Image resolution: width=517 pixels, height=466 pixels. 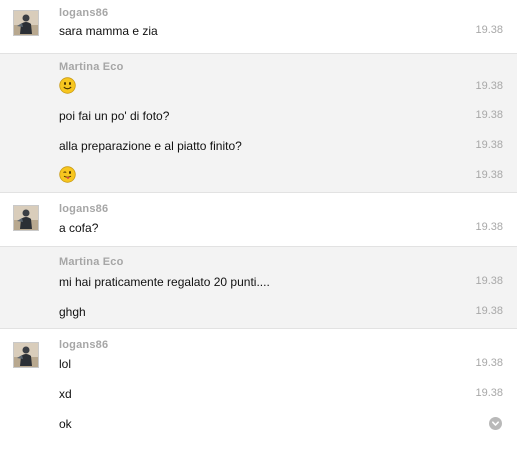 I want to click on message-text: alla preparazione e al piatto finito?, so click(x=150, y=146).